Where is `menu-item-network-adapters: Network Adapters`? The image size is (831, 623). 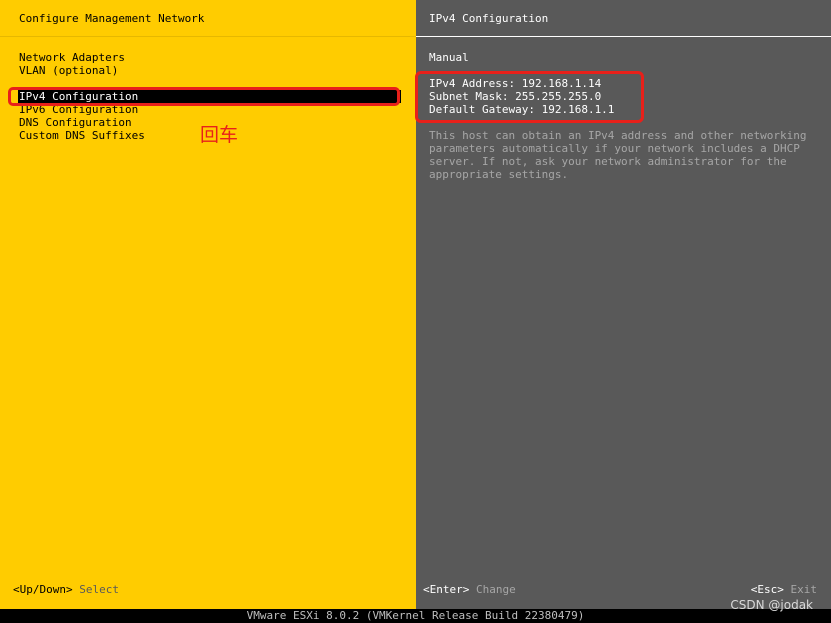 menu-item-network-adapters: Network Adapters is located at coordinates (72, 57).